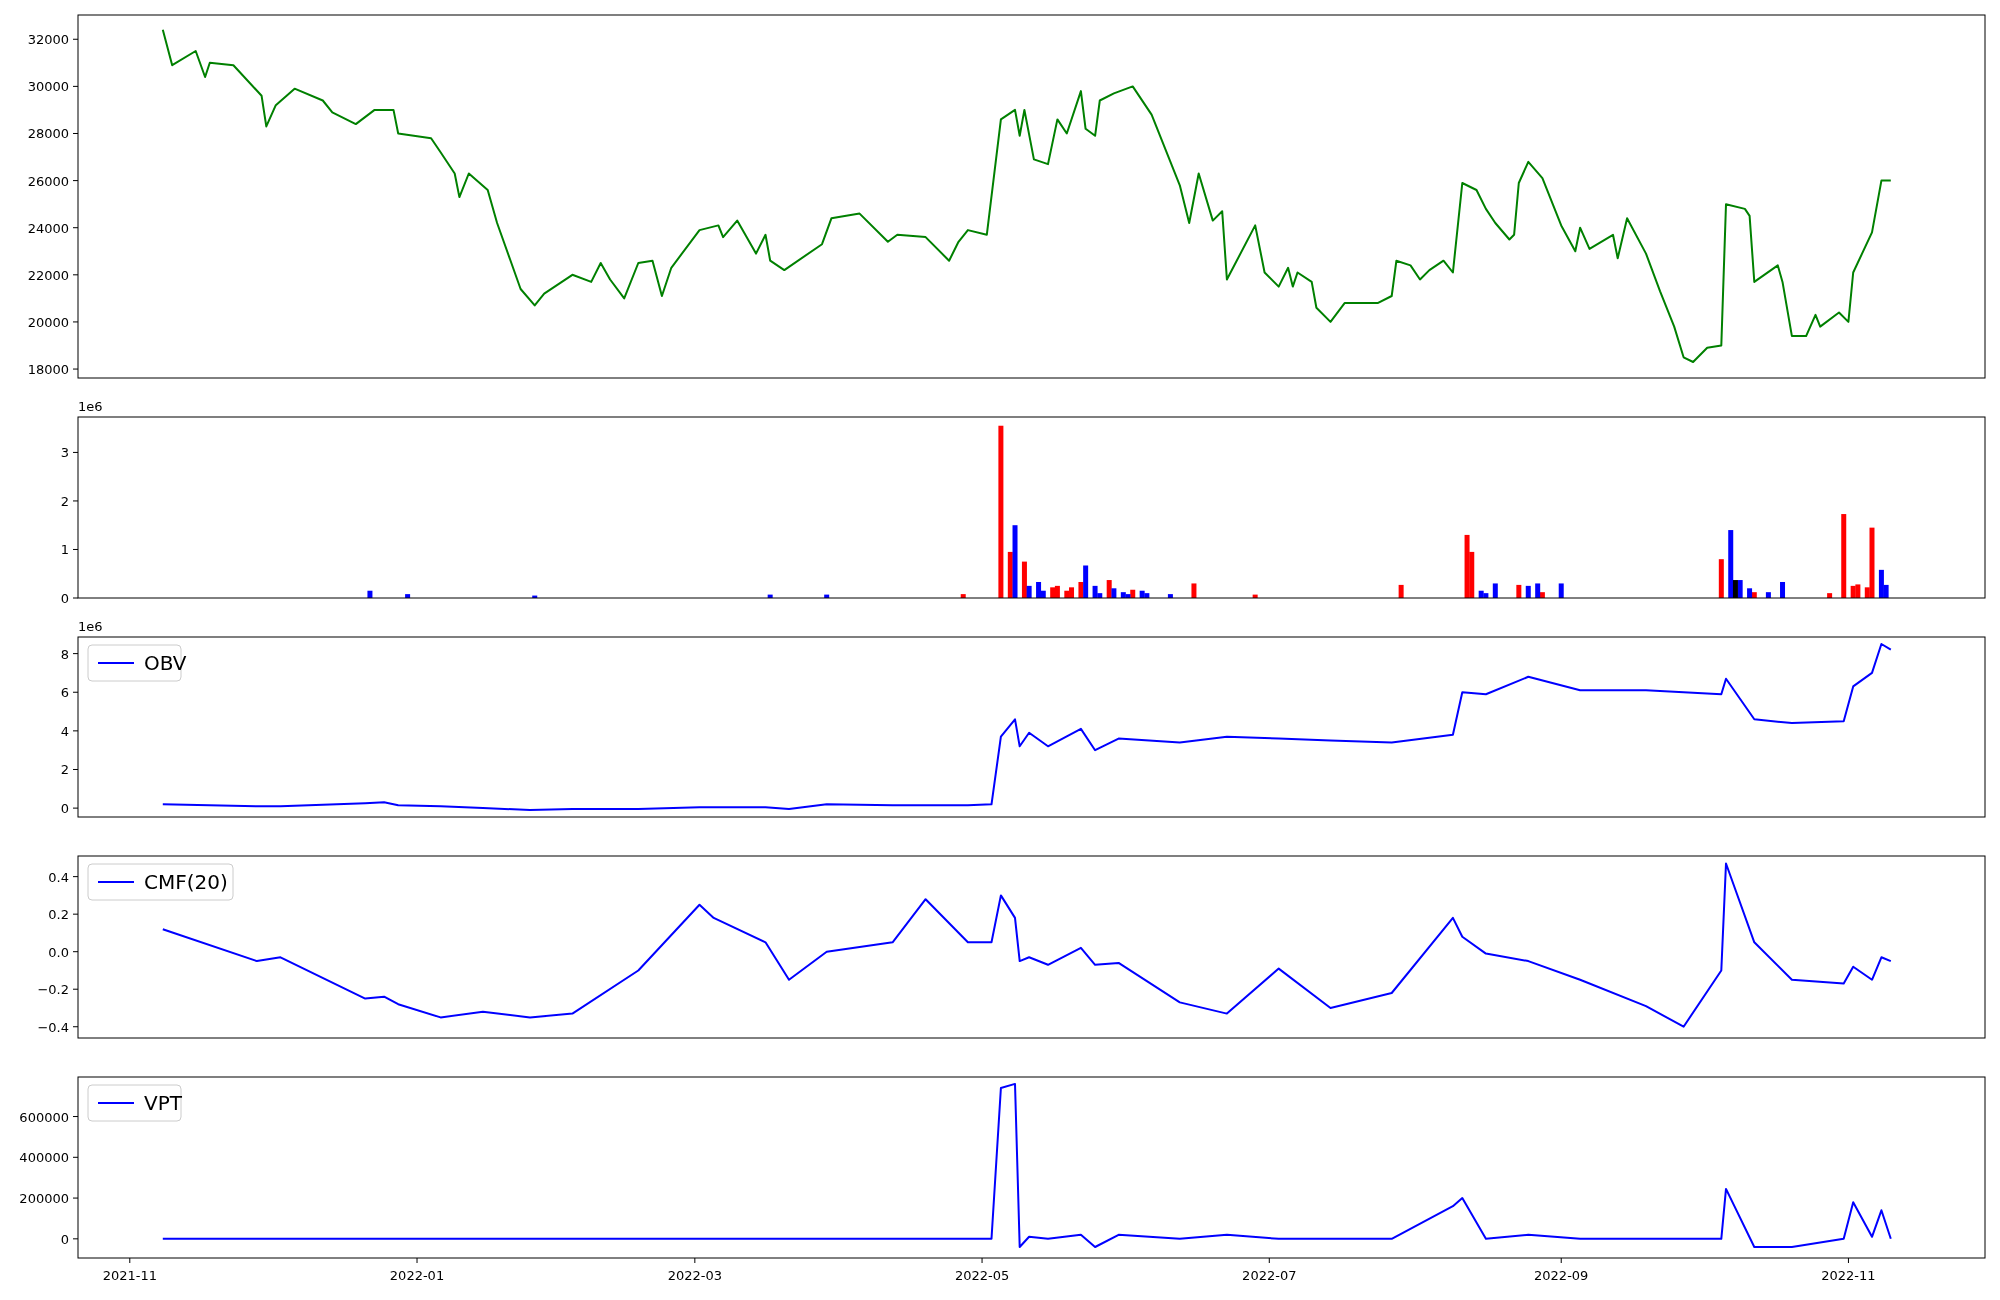  Describe the element at coordinates (53, 990) in the screenshot. I see `y-tick-label: −0.2` at that location.